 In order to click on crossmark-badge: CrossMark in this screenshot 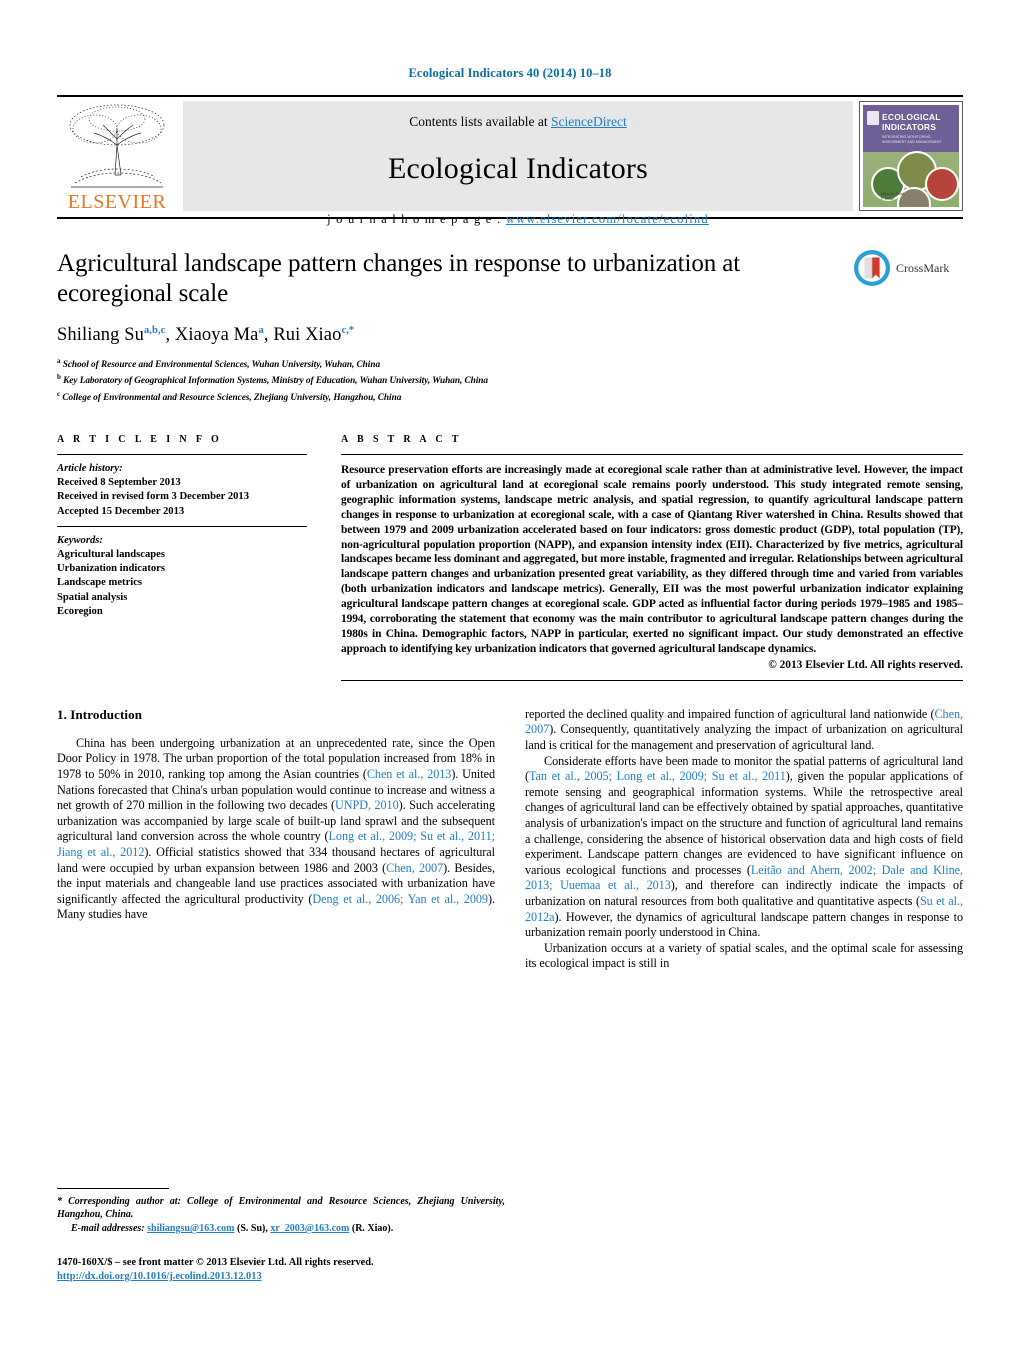, I will do `click(908, 268)`.